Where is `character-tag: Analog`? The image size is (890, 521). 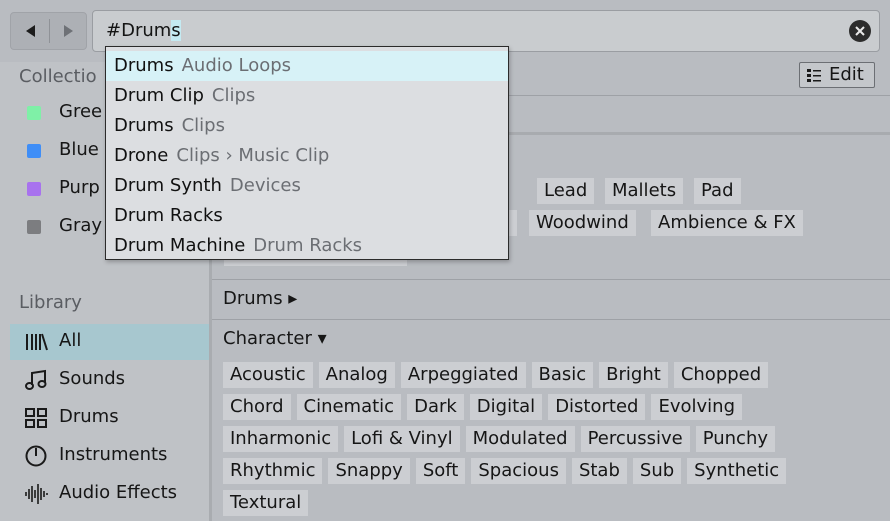 character-tag: Analog is located at coordinates (356, 375).